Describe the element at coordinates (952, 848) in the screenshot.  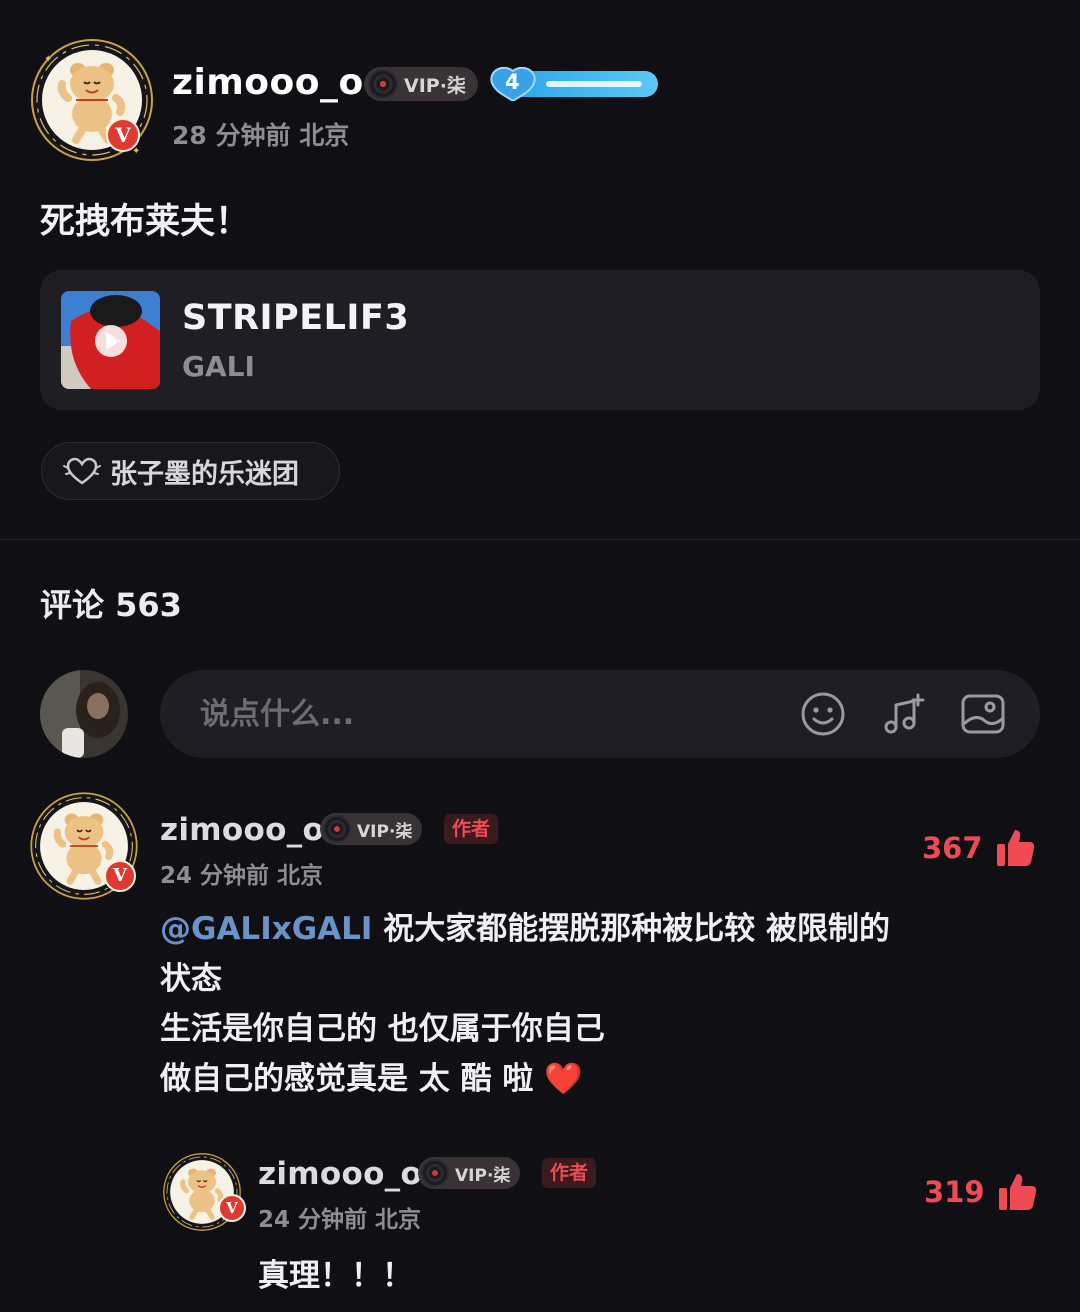
I see `like-count: 367` at that location.